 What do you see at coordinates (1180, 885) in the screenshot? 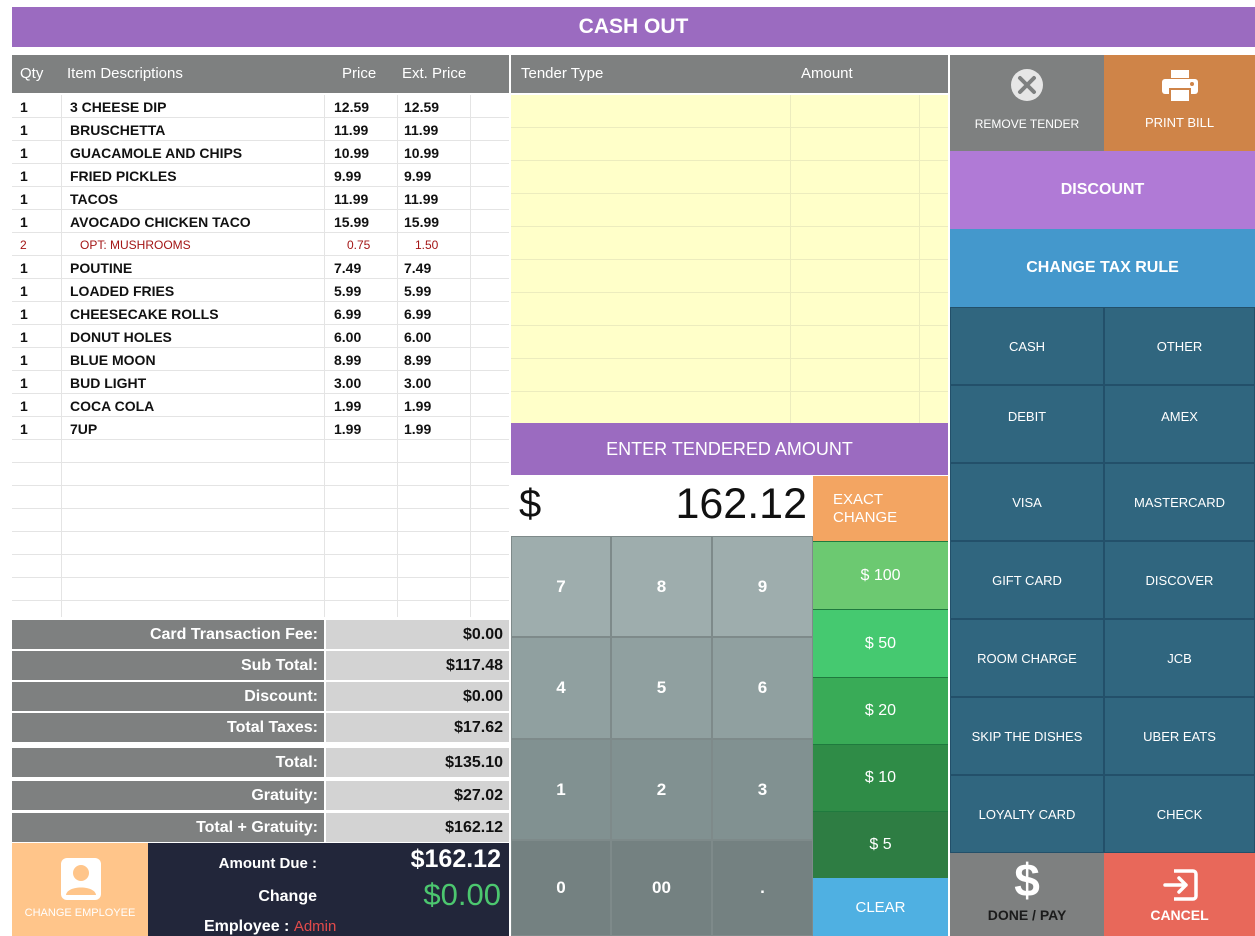
I see `exit-icon` at bounding box center [1180, 885].